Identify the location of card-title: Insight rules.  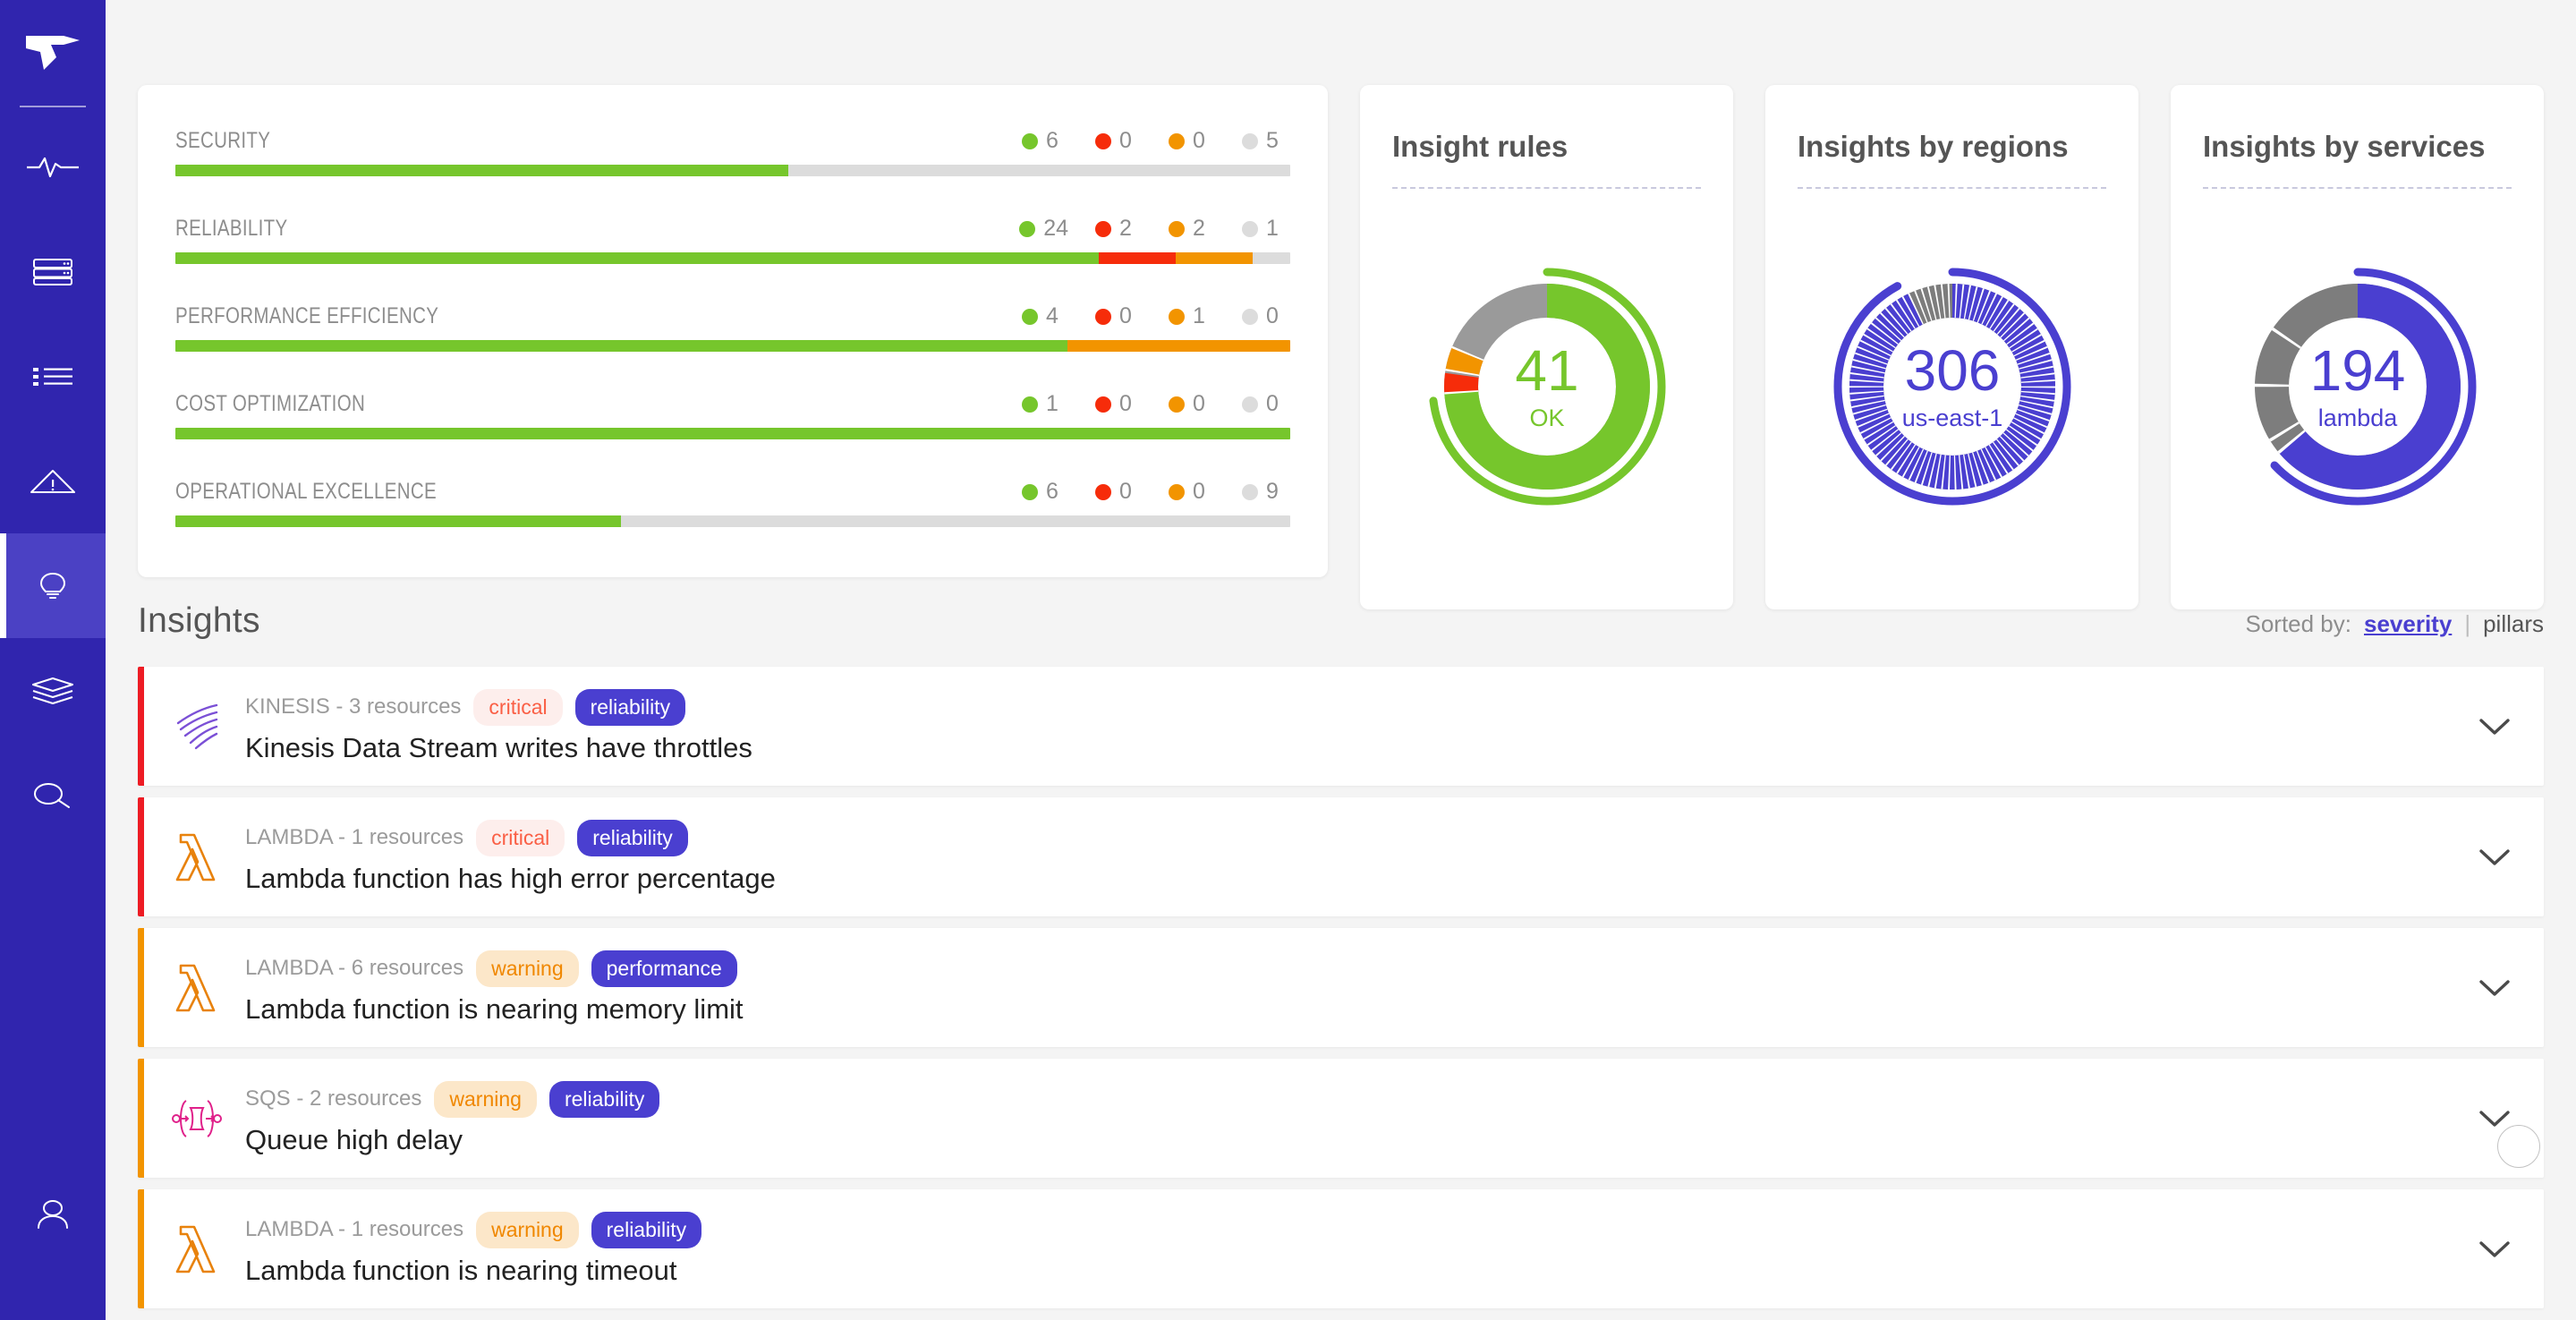
(1480, 146).